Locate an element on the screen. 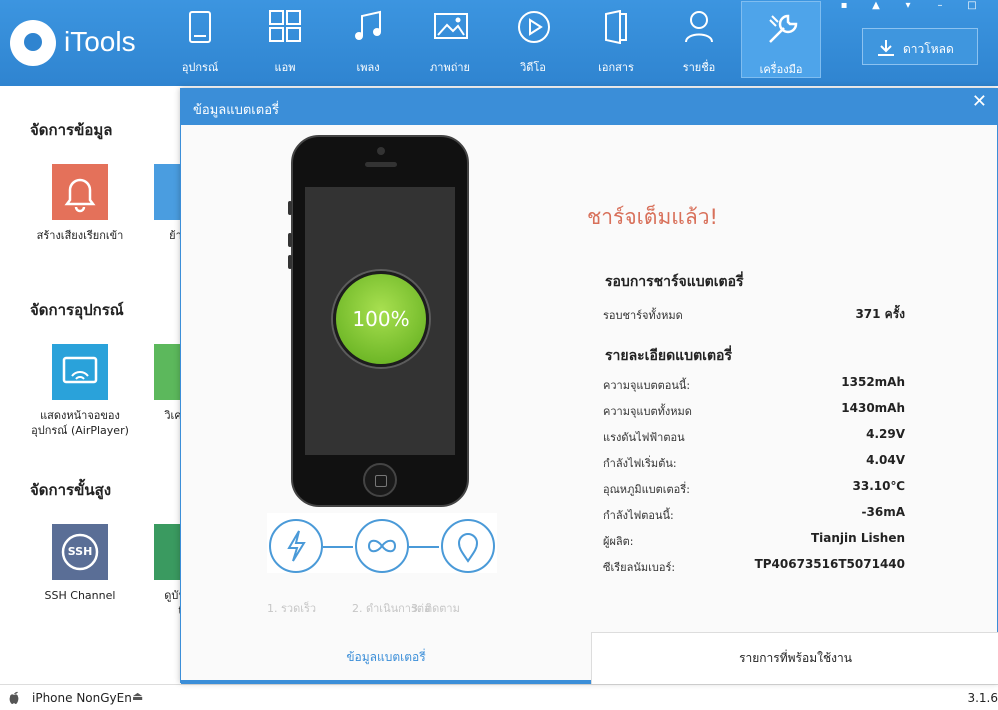  phone-screen: 100% is located at coordinates (380, 321).